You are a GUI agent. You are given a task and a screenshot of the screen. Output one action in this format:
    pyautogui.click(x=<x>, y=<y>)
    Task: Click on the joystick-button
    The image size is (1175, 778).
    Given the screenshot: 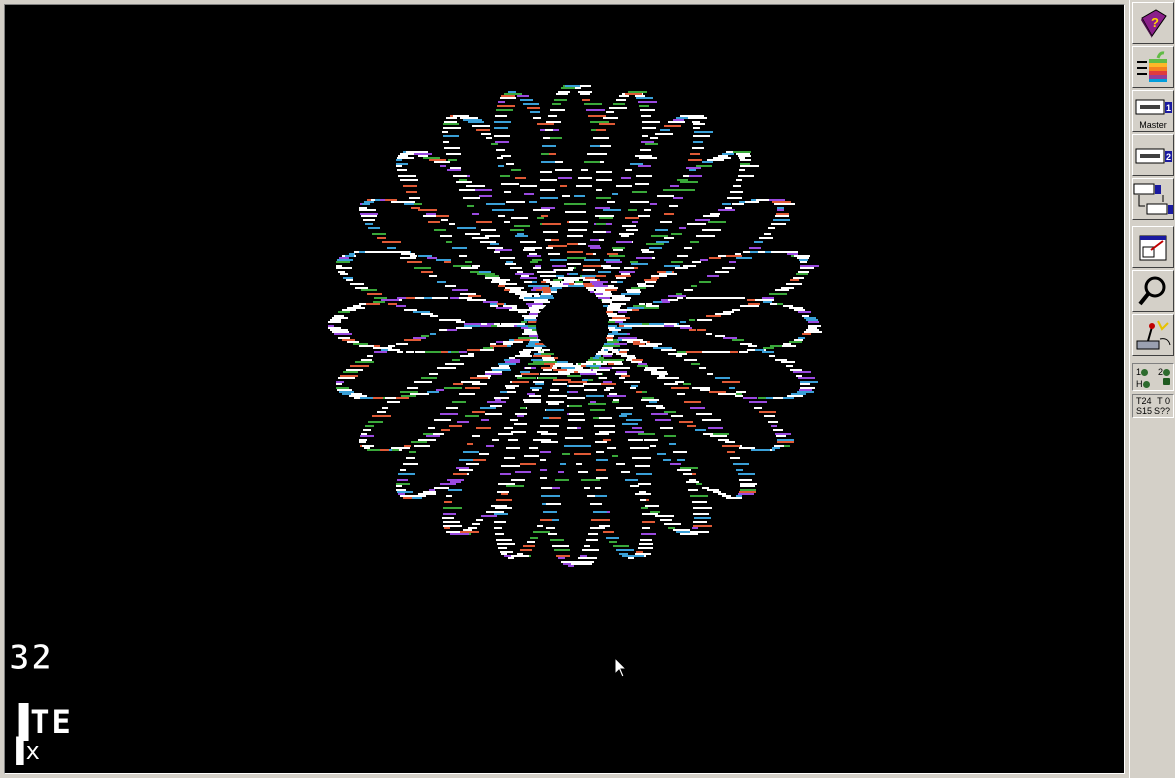 What is the action you would take?
    pyautogui.click(x=1153, y=335)
    